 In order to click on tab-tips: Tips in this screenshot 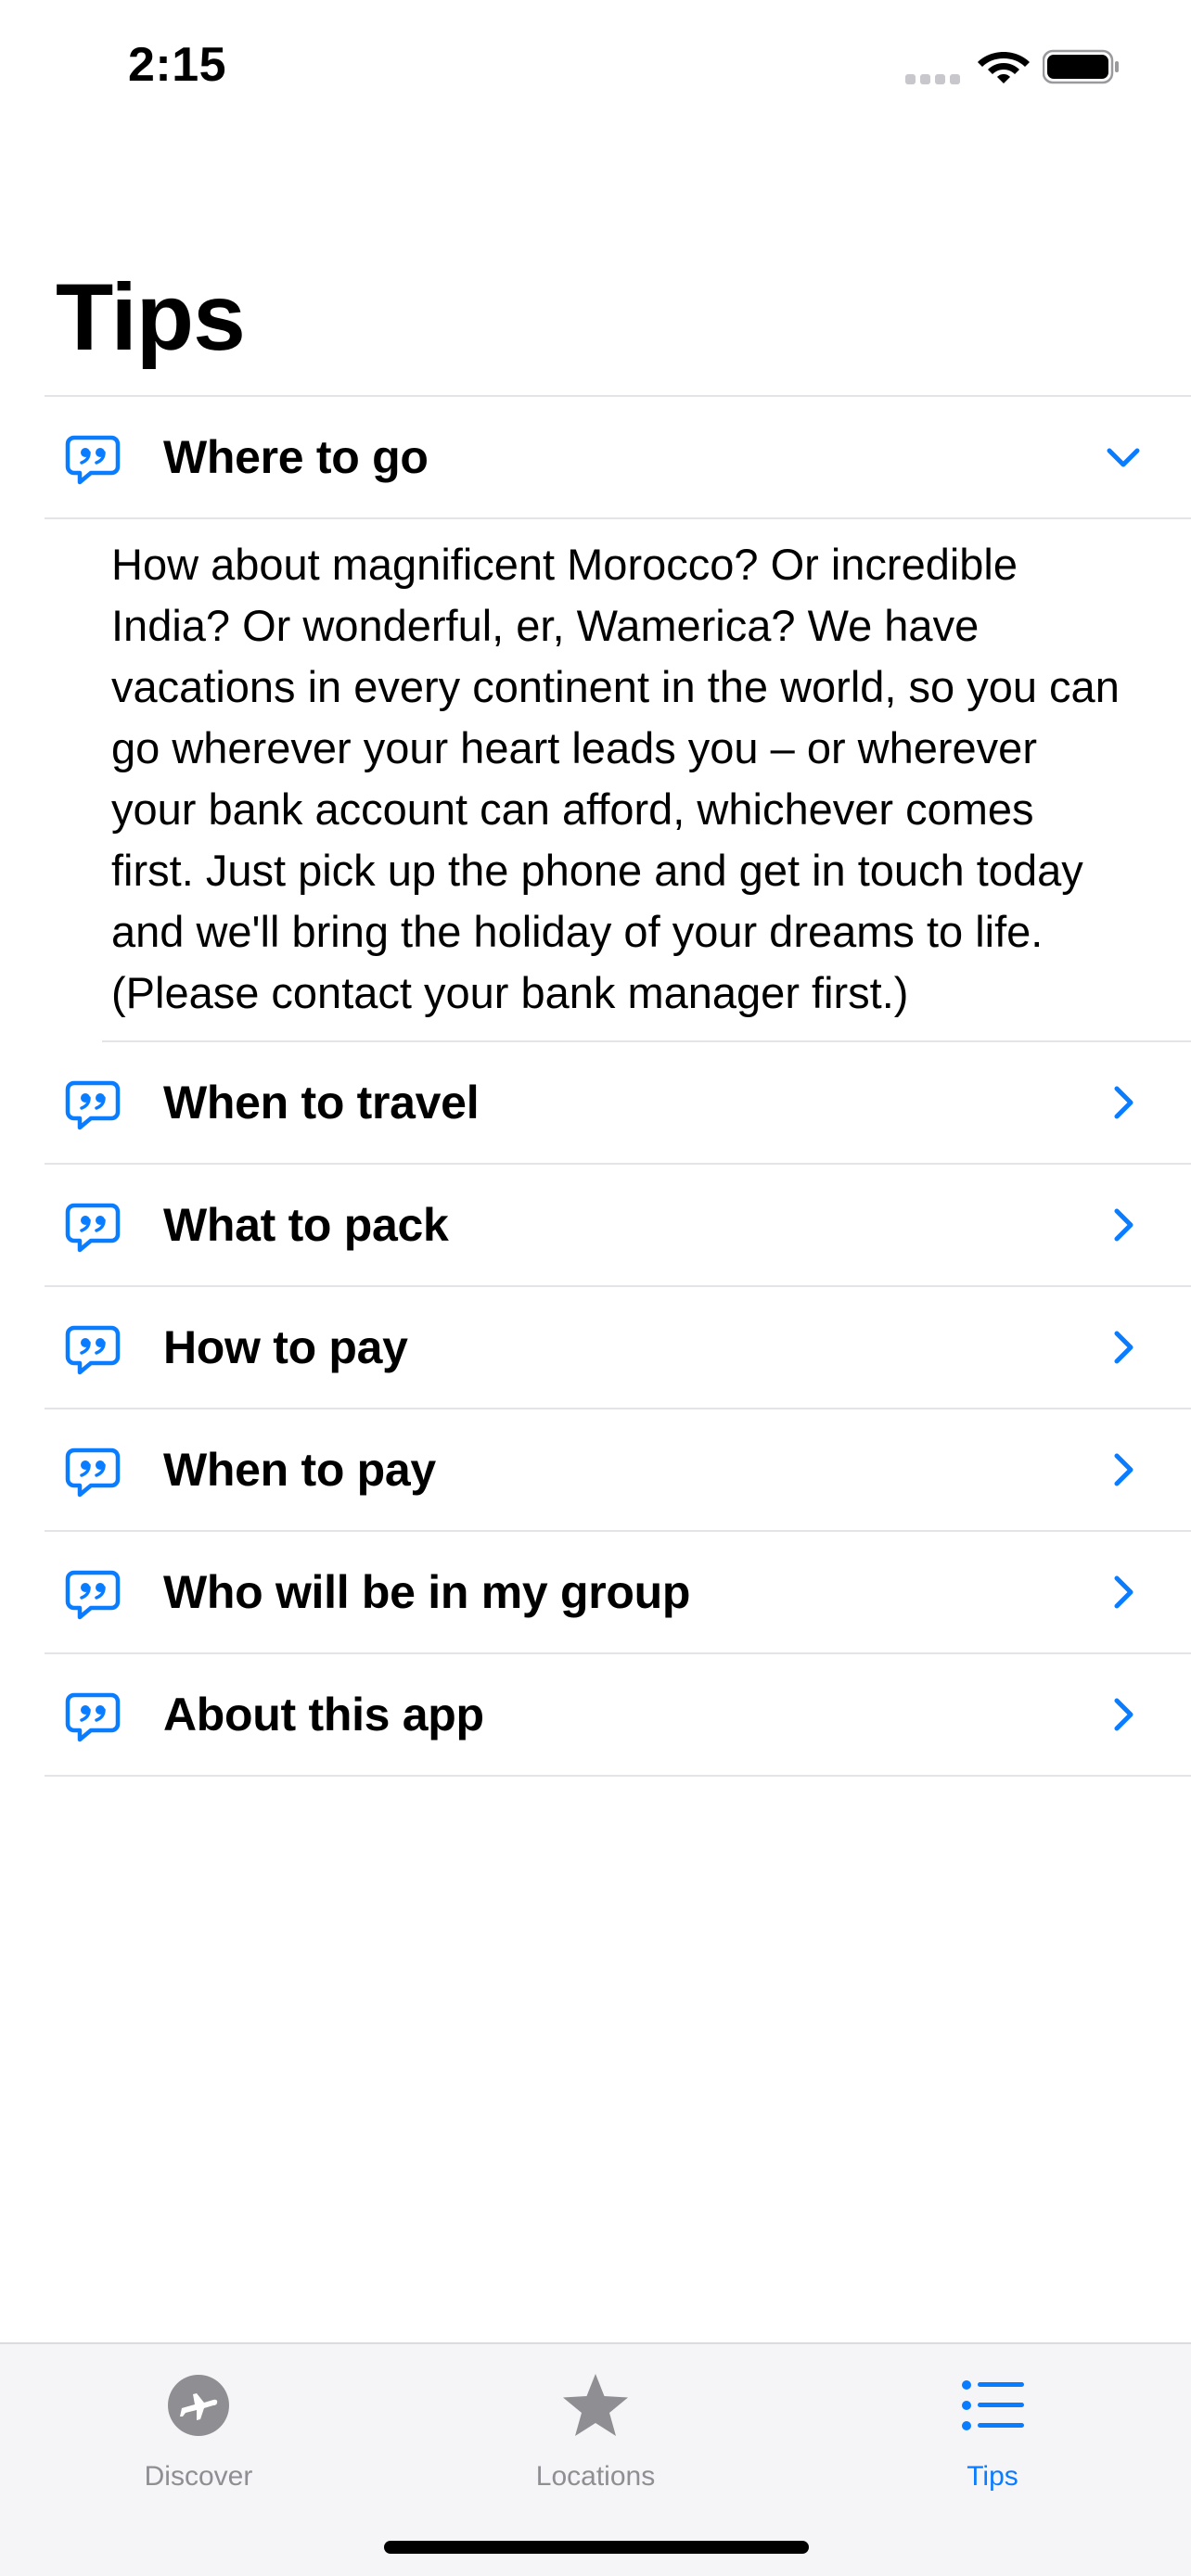, I will do `click(992, 2423)`.